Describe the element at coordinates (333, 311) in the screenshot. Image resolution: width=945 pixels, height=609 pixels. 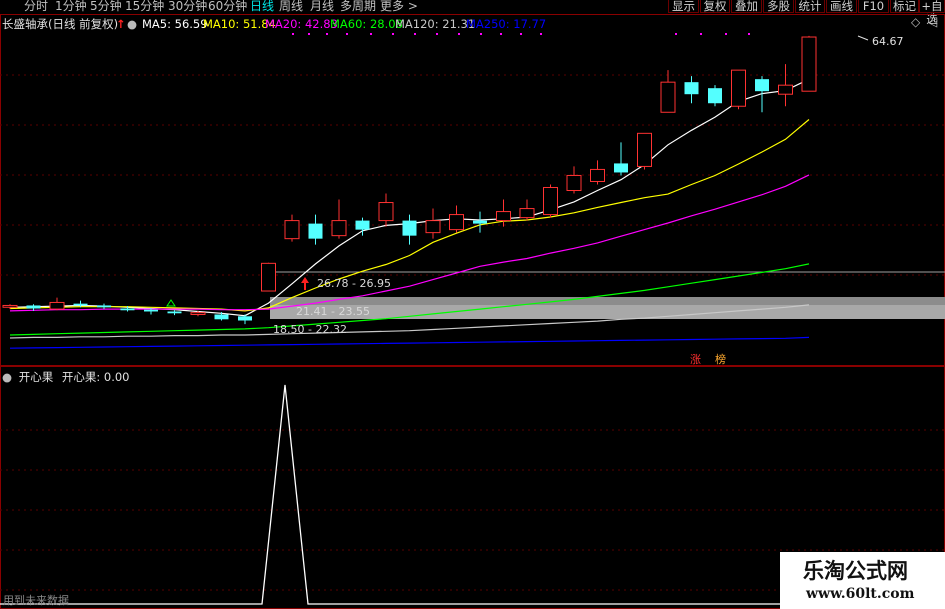
I see `range-lower-label: 21.41 - 23.55` at that location.